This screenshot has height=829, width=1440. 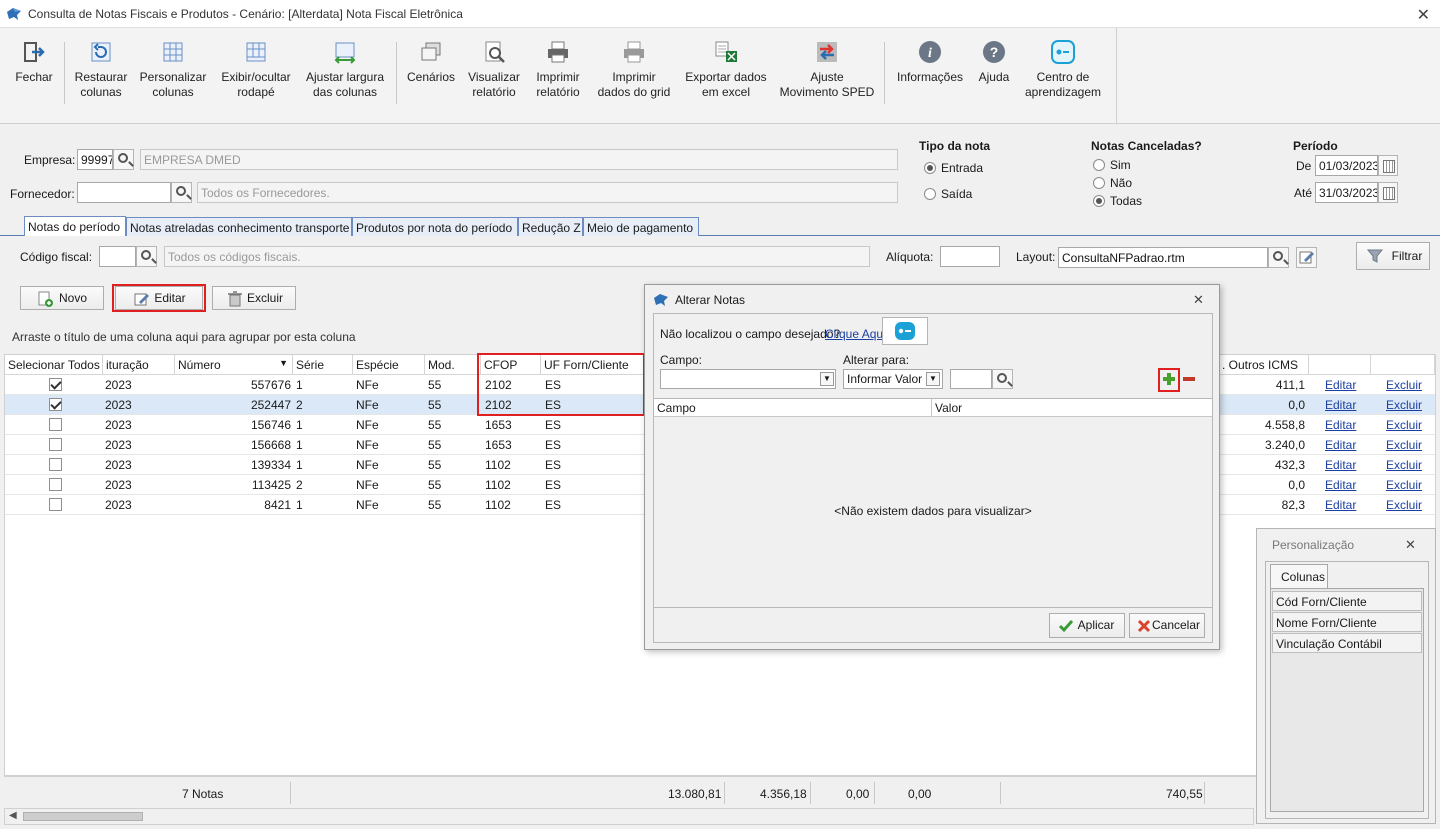 What do you see at coordinates (13, 815) in the screenshot?
I see `scroll-left-icon: ◀` at bounding box center [13, 815].